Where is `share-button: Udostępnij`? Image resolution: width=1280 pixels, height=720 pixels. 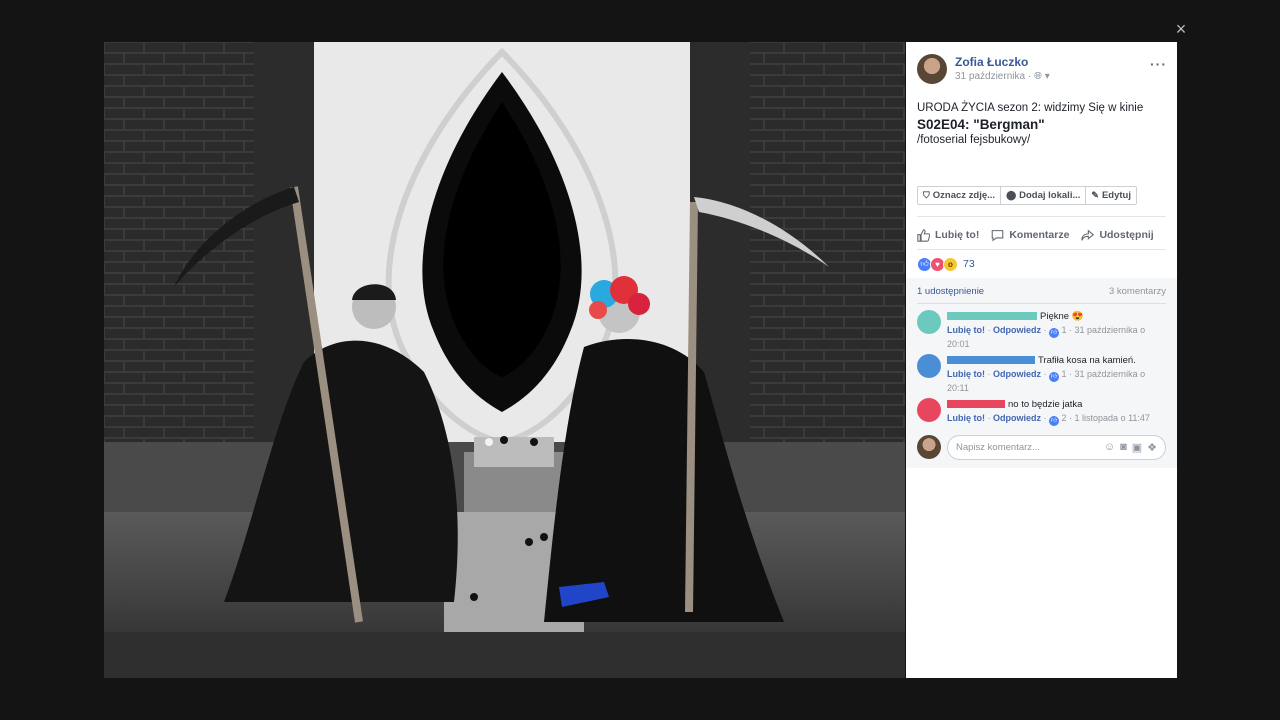 share-button: Udostępnij is located at coordinates (1117, 235).